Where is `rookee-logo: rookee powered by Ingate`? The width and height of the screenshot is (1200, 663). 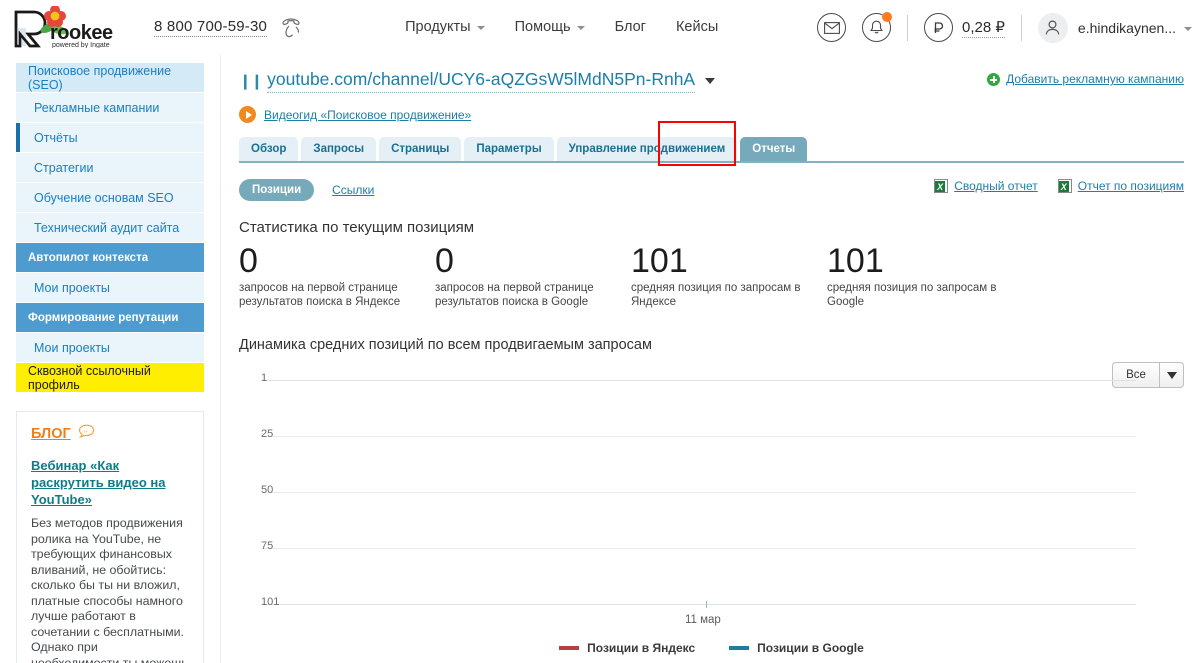
rookee-logo: rookee powered by Ingate is located at coordinates (75, 27).